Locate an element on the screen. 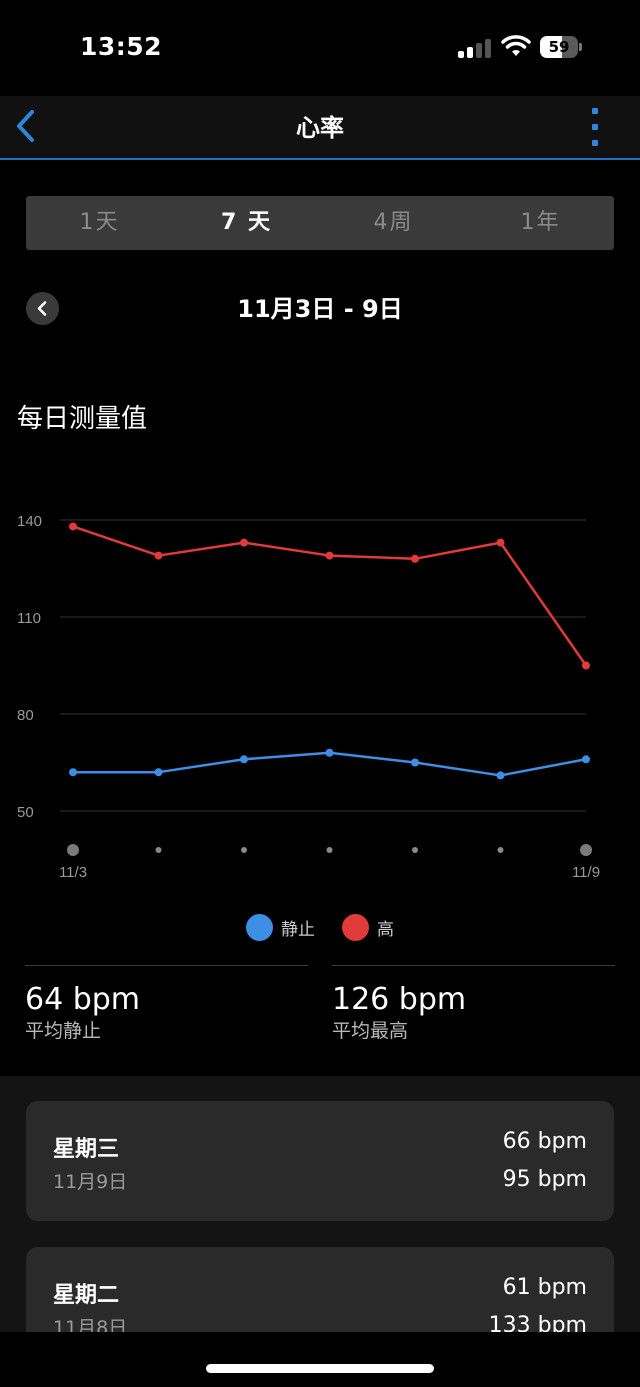 The height and width of the screenshot is (1387, 640). previous-period-button is located at coordinates (42, 308).